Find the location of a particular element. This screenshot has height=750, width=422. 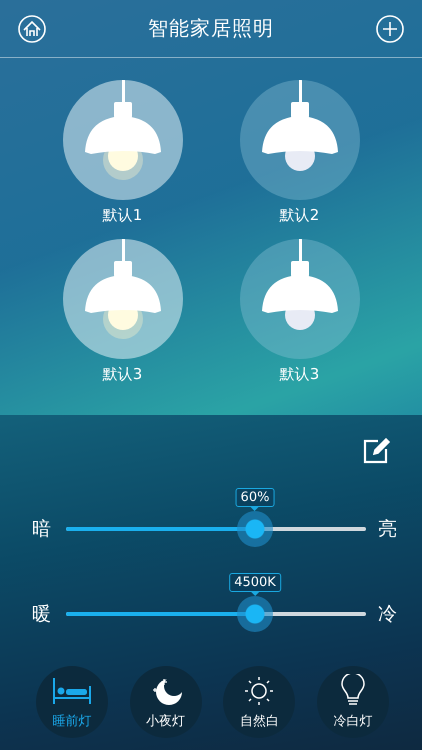

slider-min-label: 暖 is located at coordinates (42, 614).